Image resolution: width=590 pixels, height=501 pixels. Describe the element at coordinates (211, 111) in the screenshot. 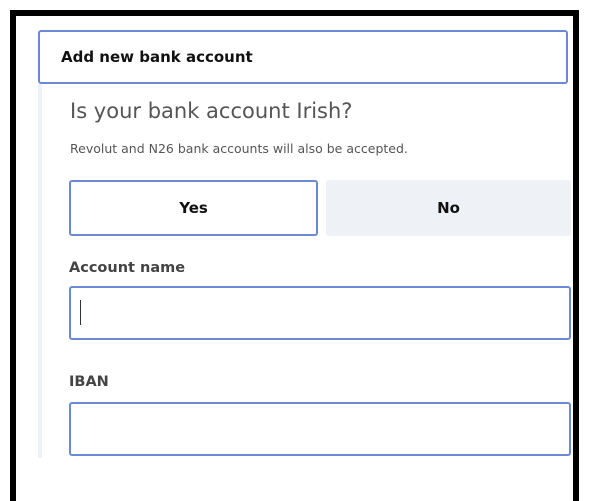

I see `question-heading: Is your bank account Irish?` at that location.